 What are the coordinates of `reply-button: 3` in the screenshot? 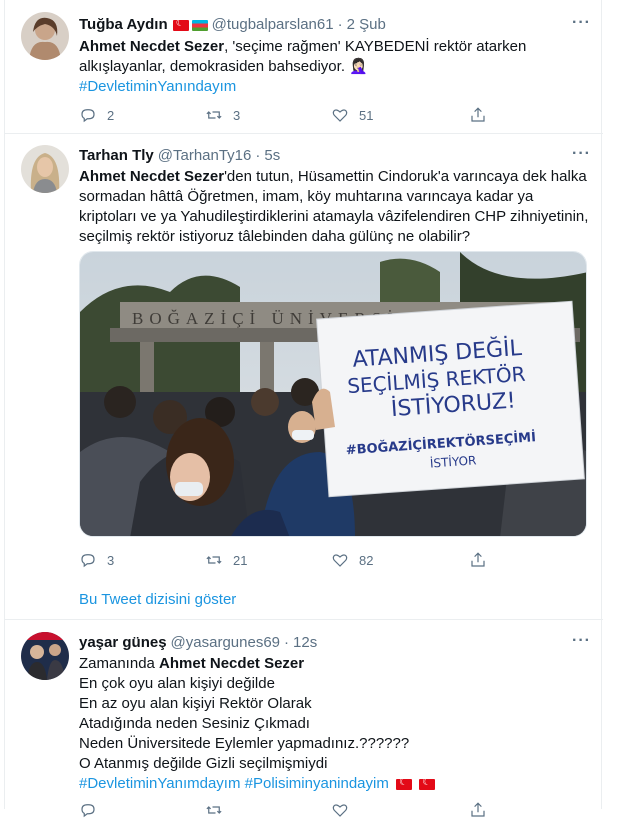 It's located at (142, 560).